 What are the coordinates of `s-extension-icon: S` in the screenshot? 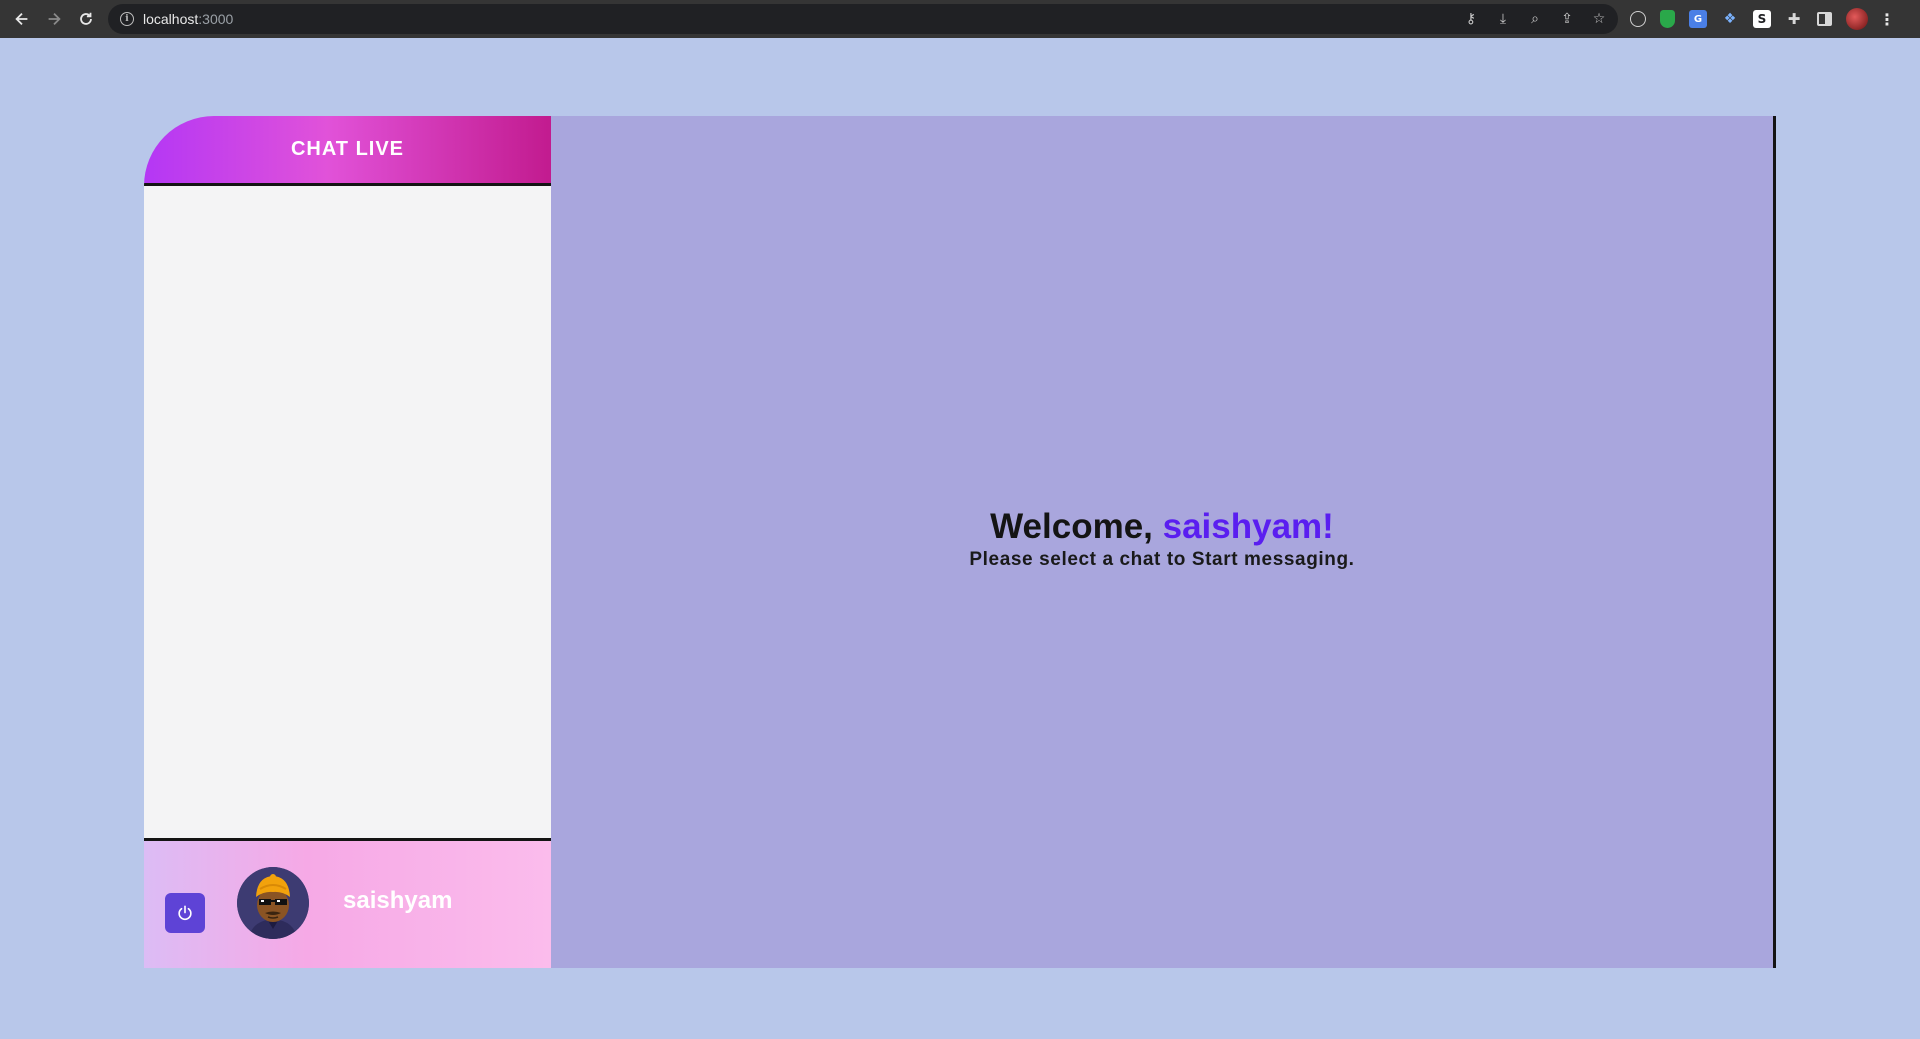 It's located at (1762, 19).